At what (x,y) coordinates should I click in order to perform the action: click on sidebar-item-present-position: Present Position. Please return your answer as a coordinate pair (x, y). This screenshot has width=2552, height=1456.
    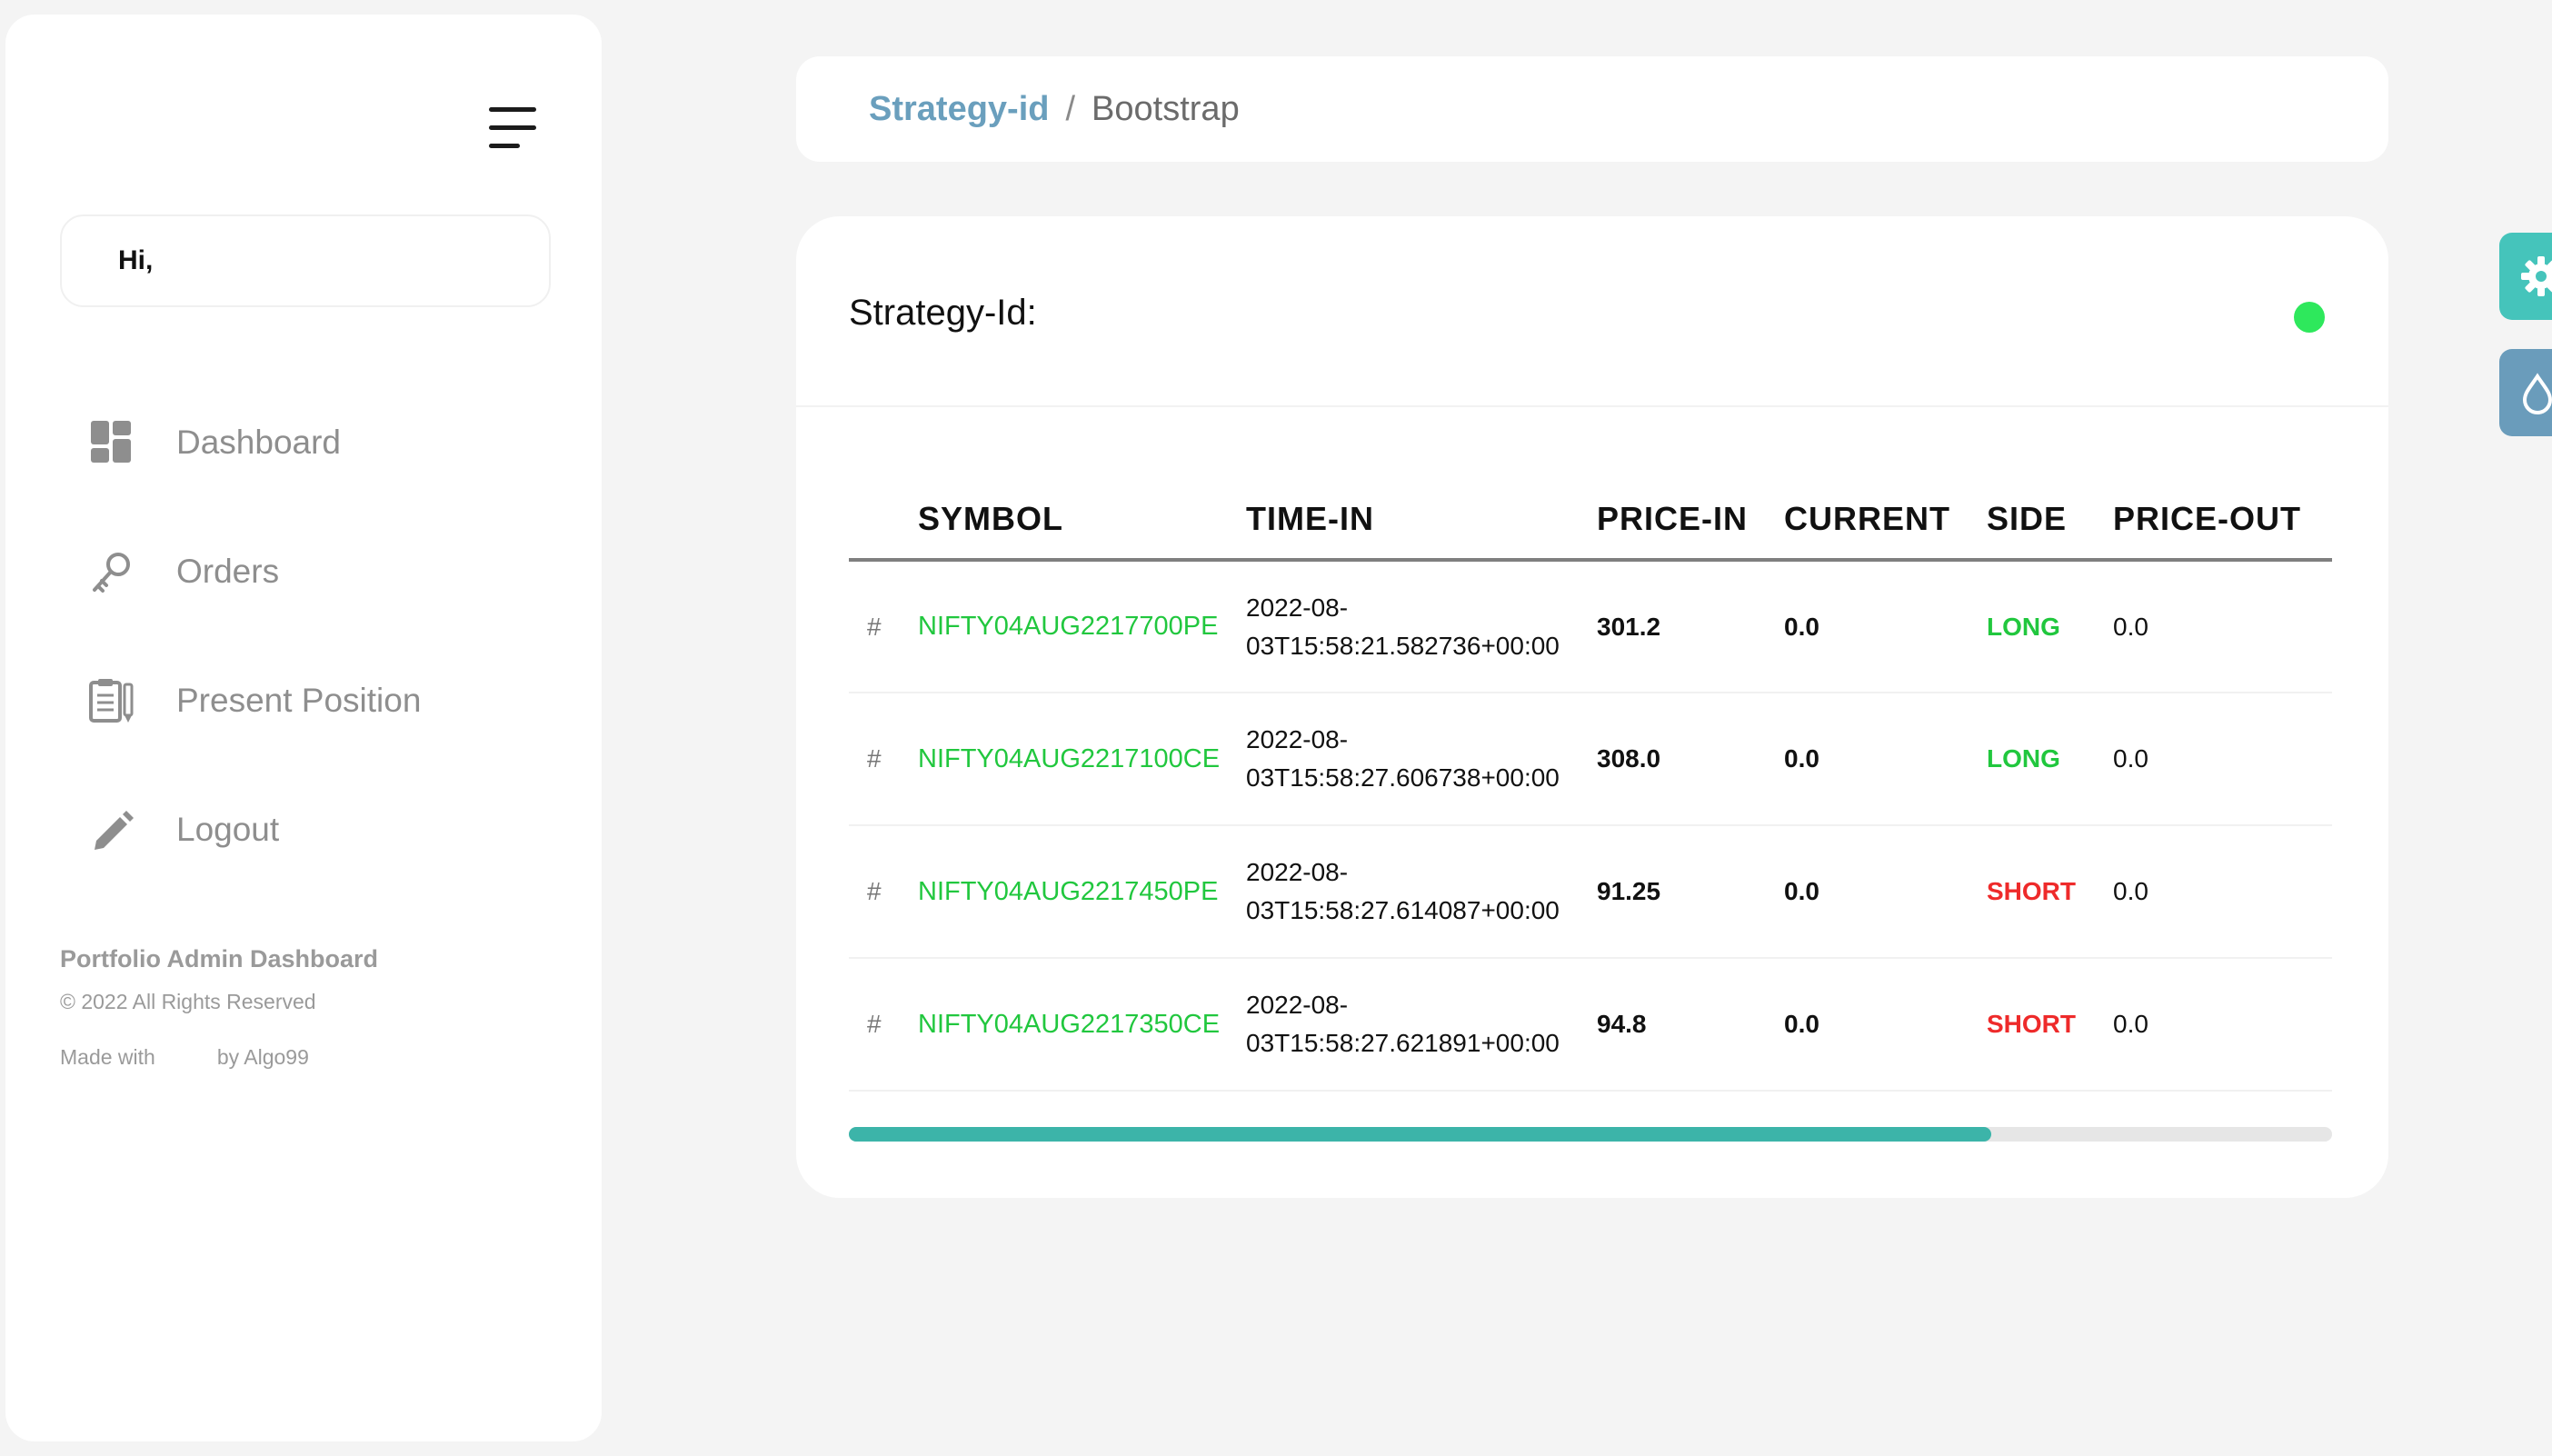
    Looking at the image, I should click on (254, 701).